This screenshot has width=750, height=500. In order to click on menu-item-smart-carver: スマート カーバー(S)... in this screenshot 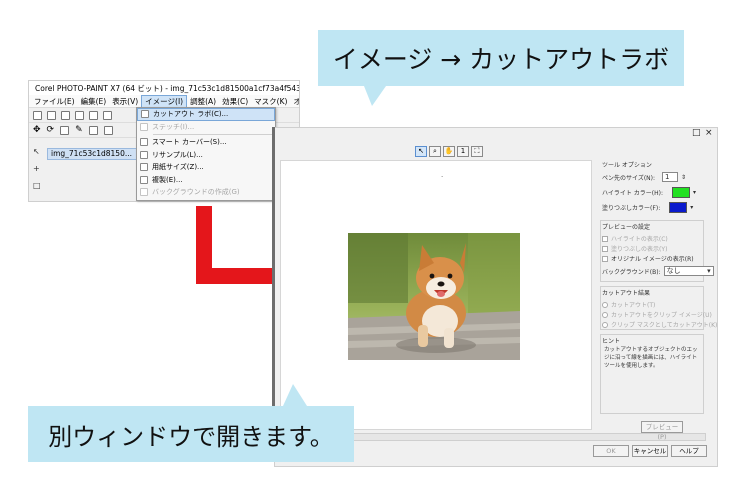, I will do `click(206, 142)`.